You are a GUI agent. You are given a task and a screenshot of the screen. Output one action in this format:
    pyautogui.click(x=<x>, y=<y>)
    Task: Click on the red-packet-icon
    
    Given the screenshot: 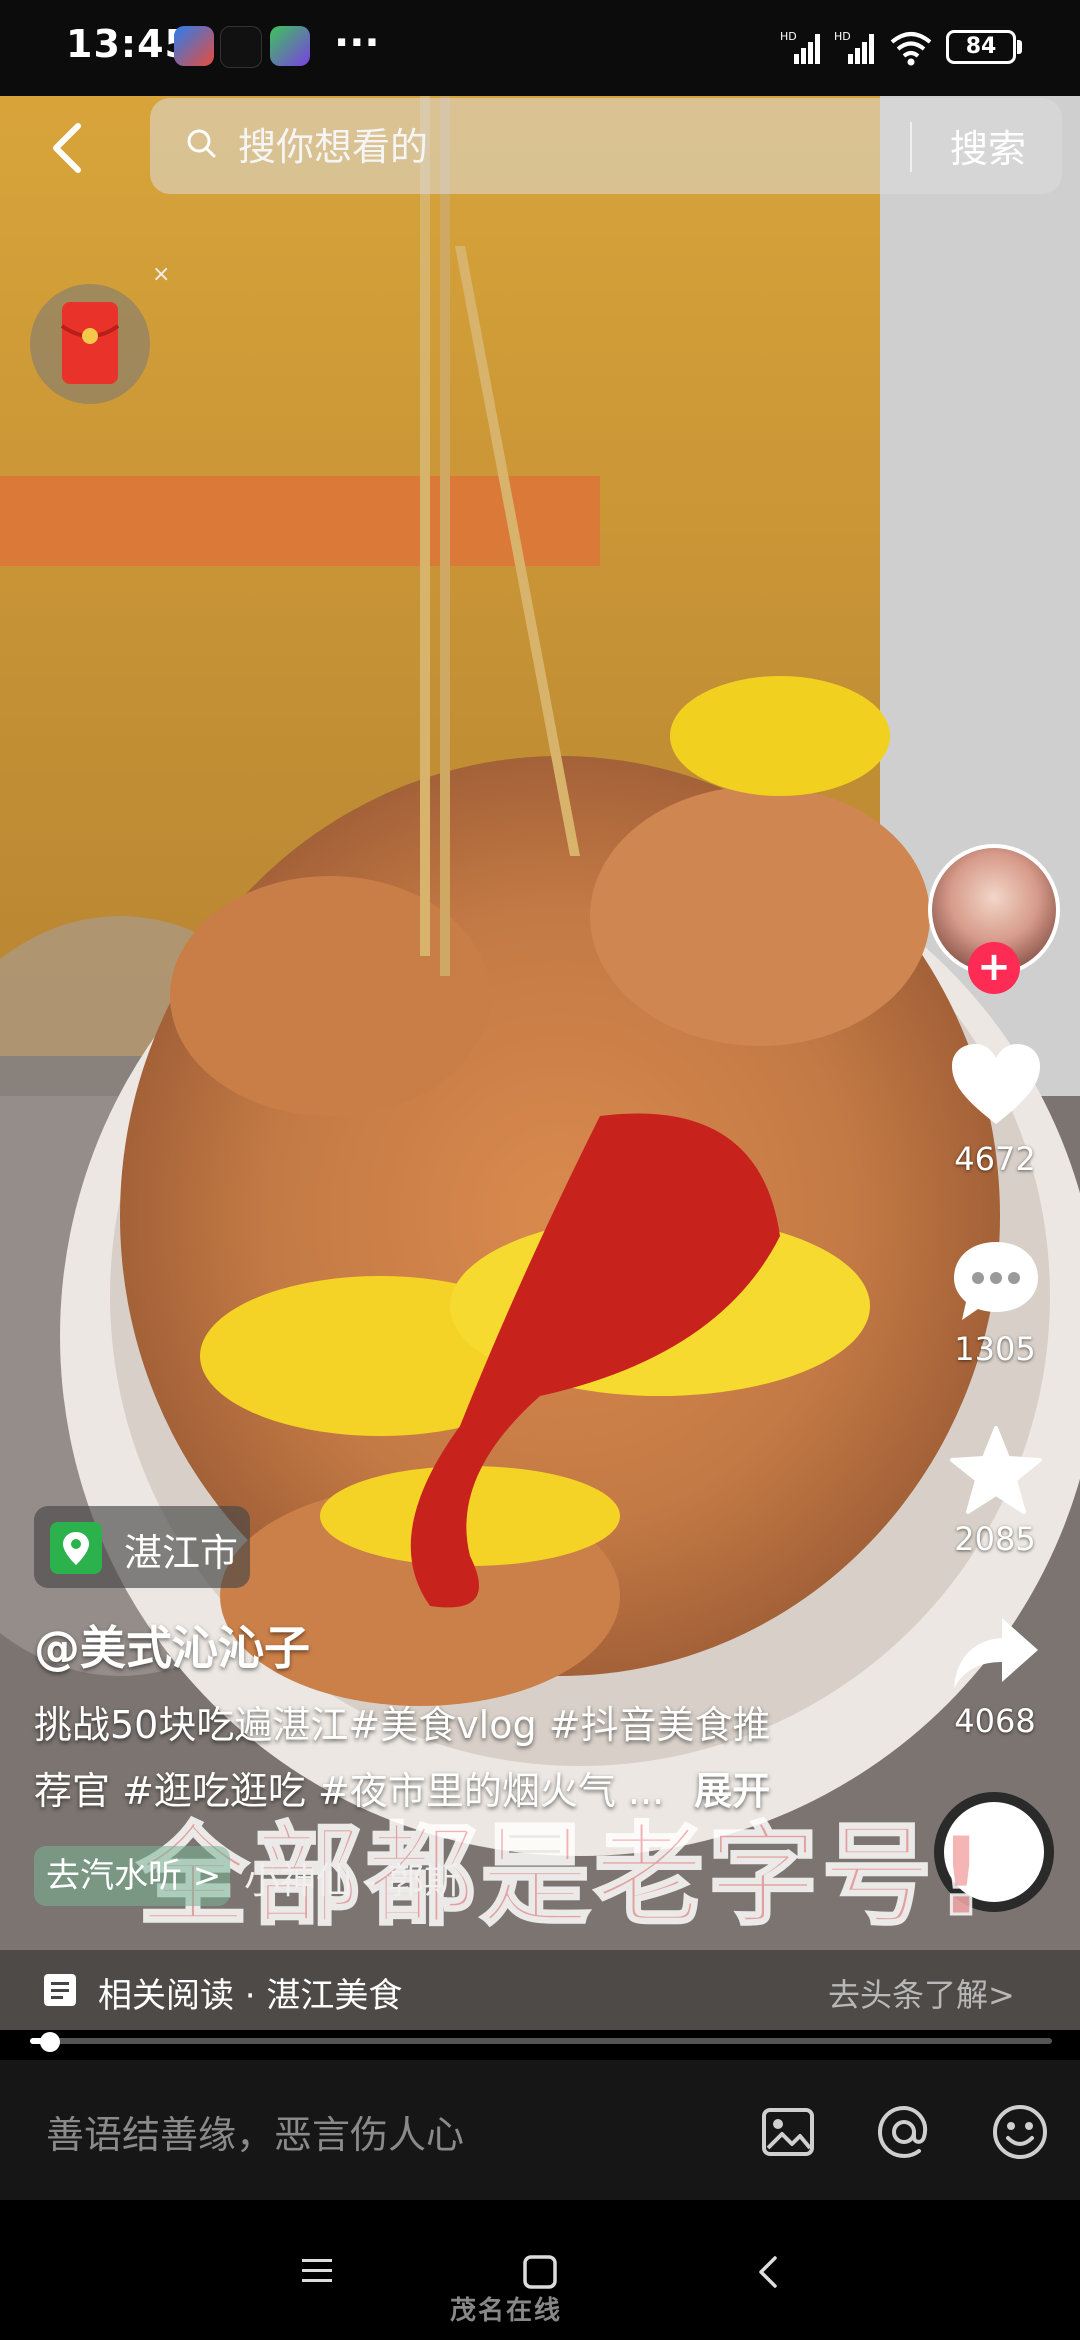 What is the action you would take?
    pyautogui.click(x=90, y=343)
    